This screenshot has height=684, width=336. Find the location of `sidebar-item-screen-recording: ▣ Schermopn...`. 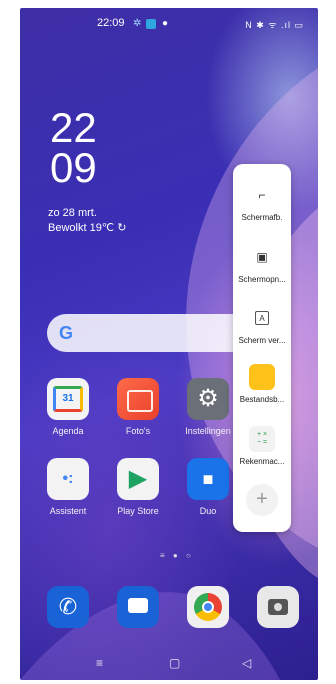

sidebar-item-screen-recording: ▣ Schermopn... is located at coordinates (262, 264).